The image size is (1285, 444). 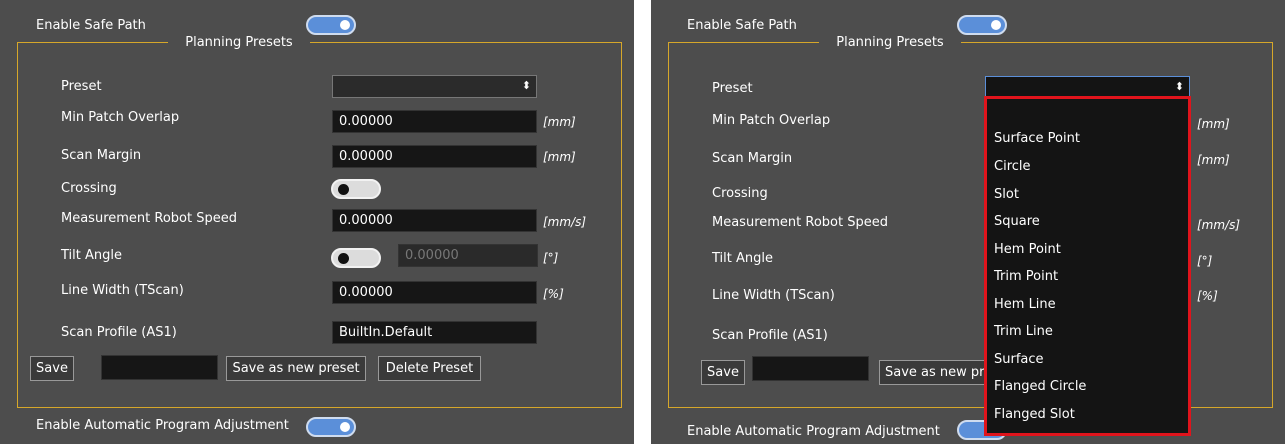 I want to click on preset-option: Flanged Slot, so click(x=1034, y=414).